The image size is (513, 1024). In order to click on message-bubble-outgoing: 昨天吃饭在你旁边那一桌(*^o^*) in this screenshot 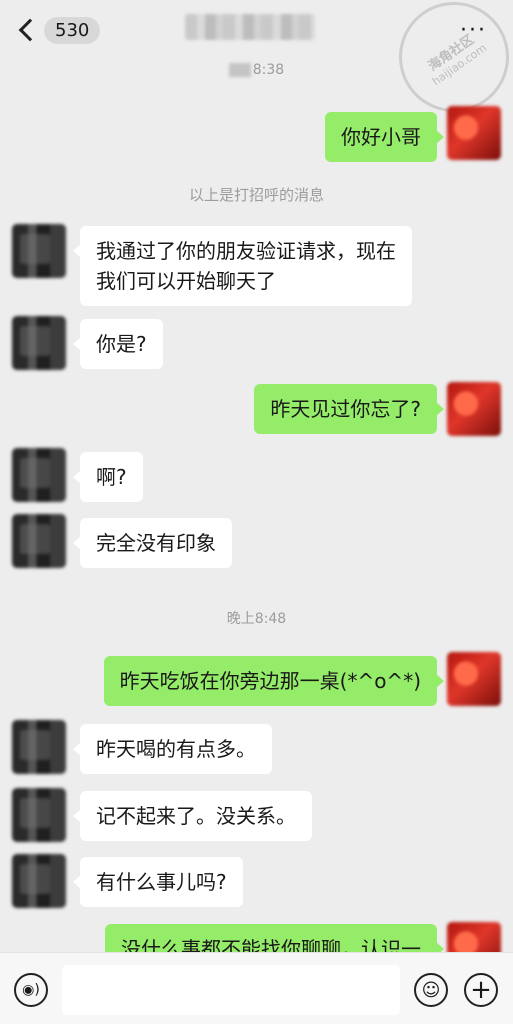, I will do `click(274, 681)`.